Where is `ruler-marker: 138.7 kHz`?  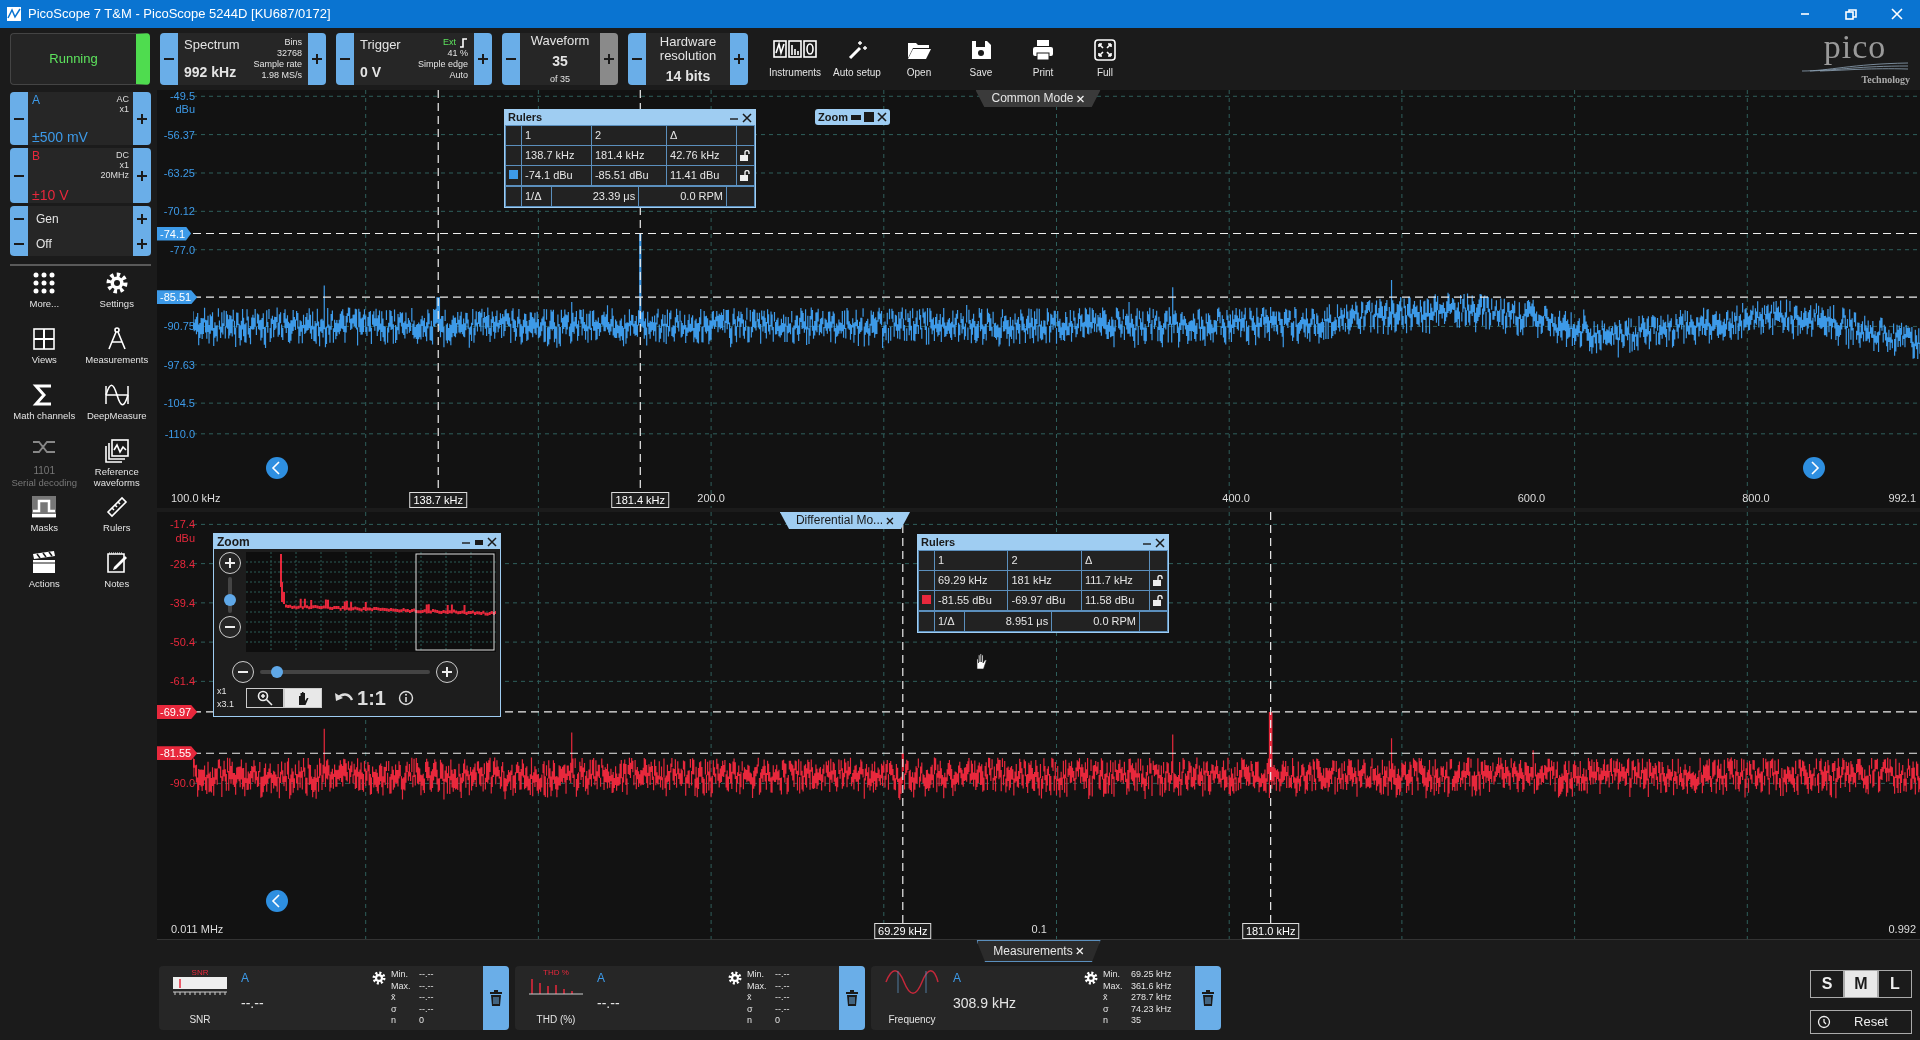 ruler-marker: 138.7 kHz is located at coordinates (438, 500).